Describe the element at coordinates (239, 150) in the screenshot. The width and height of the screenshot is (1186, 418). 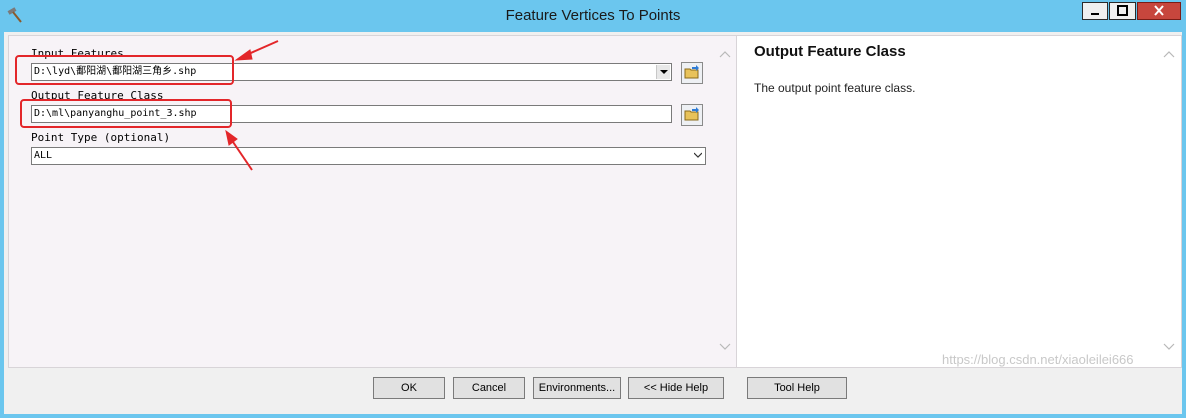
I see `annotation-arrow-output` at that location.